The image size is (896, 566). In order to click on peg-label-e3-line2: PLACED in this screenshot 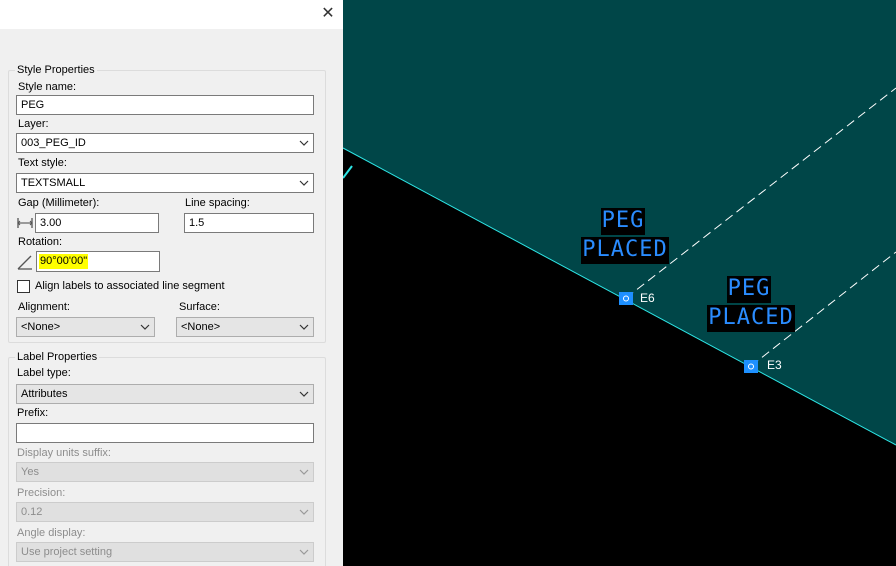, I will do `click(751, 318)`.